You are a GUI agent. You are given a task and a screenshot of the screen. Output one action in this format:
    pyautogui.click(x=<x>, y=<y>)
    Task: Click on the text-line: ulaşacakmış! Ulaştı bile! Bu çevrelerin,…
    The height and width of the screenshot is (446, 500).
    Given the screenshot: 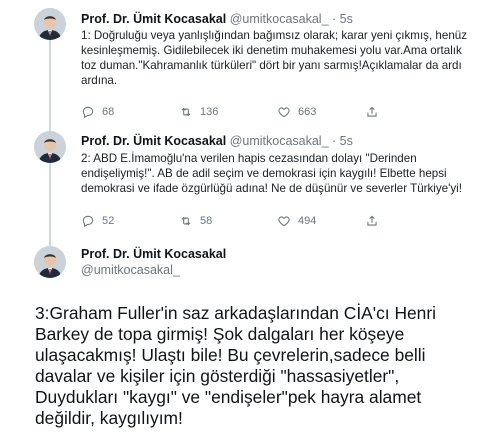 What is the action you would take?
    pyautogui.click(x=230, y=355)
    